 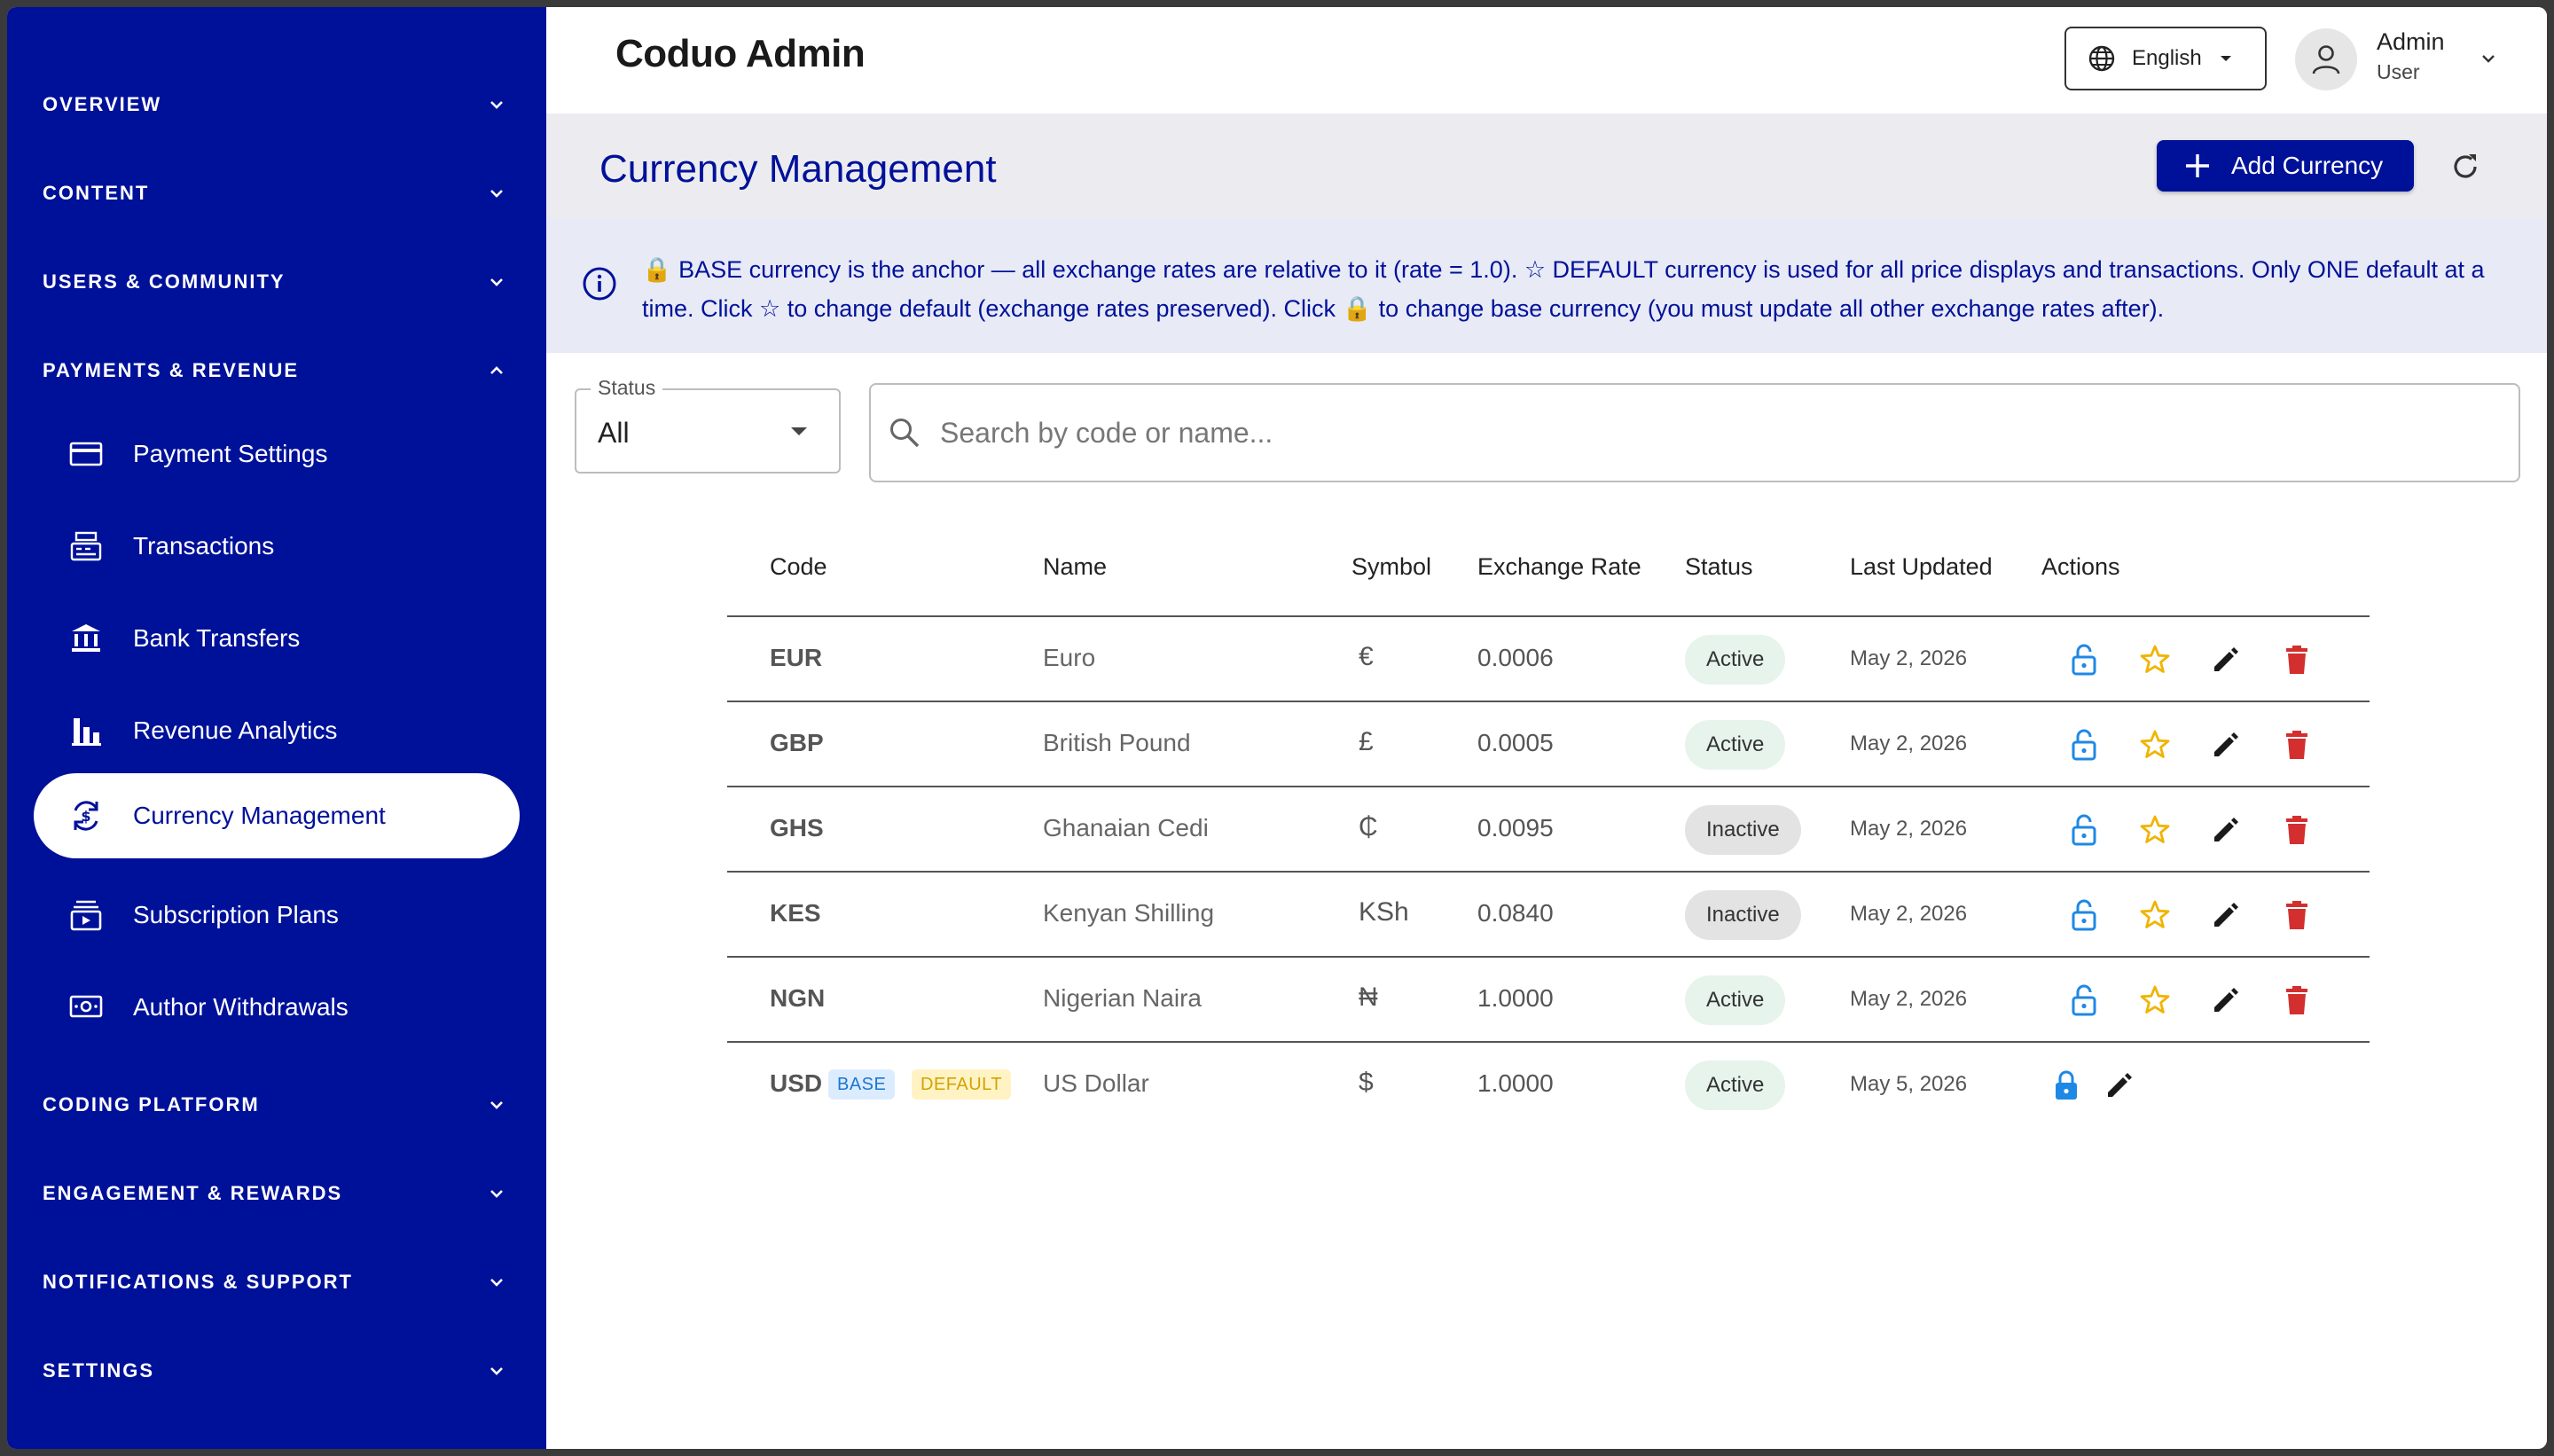 What do you see at coordinates (798, 998) in the screenshot?
I see `currency-code: NGN` at bounding box center [798, 998].